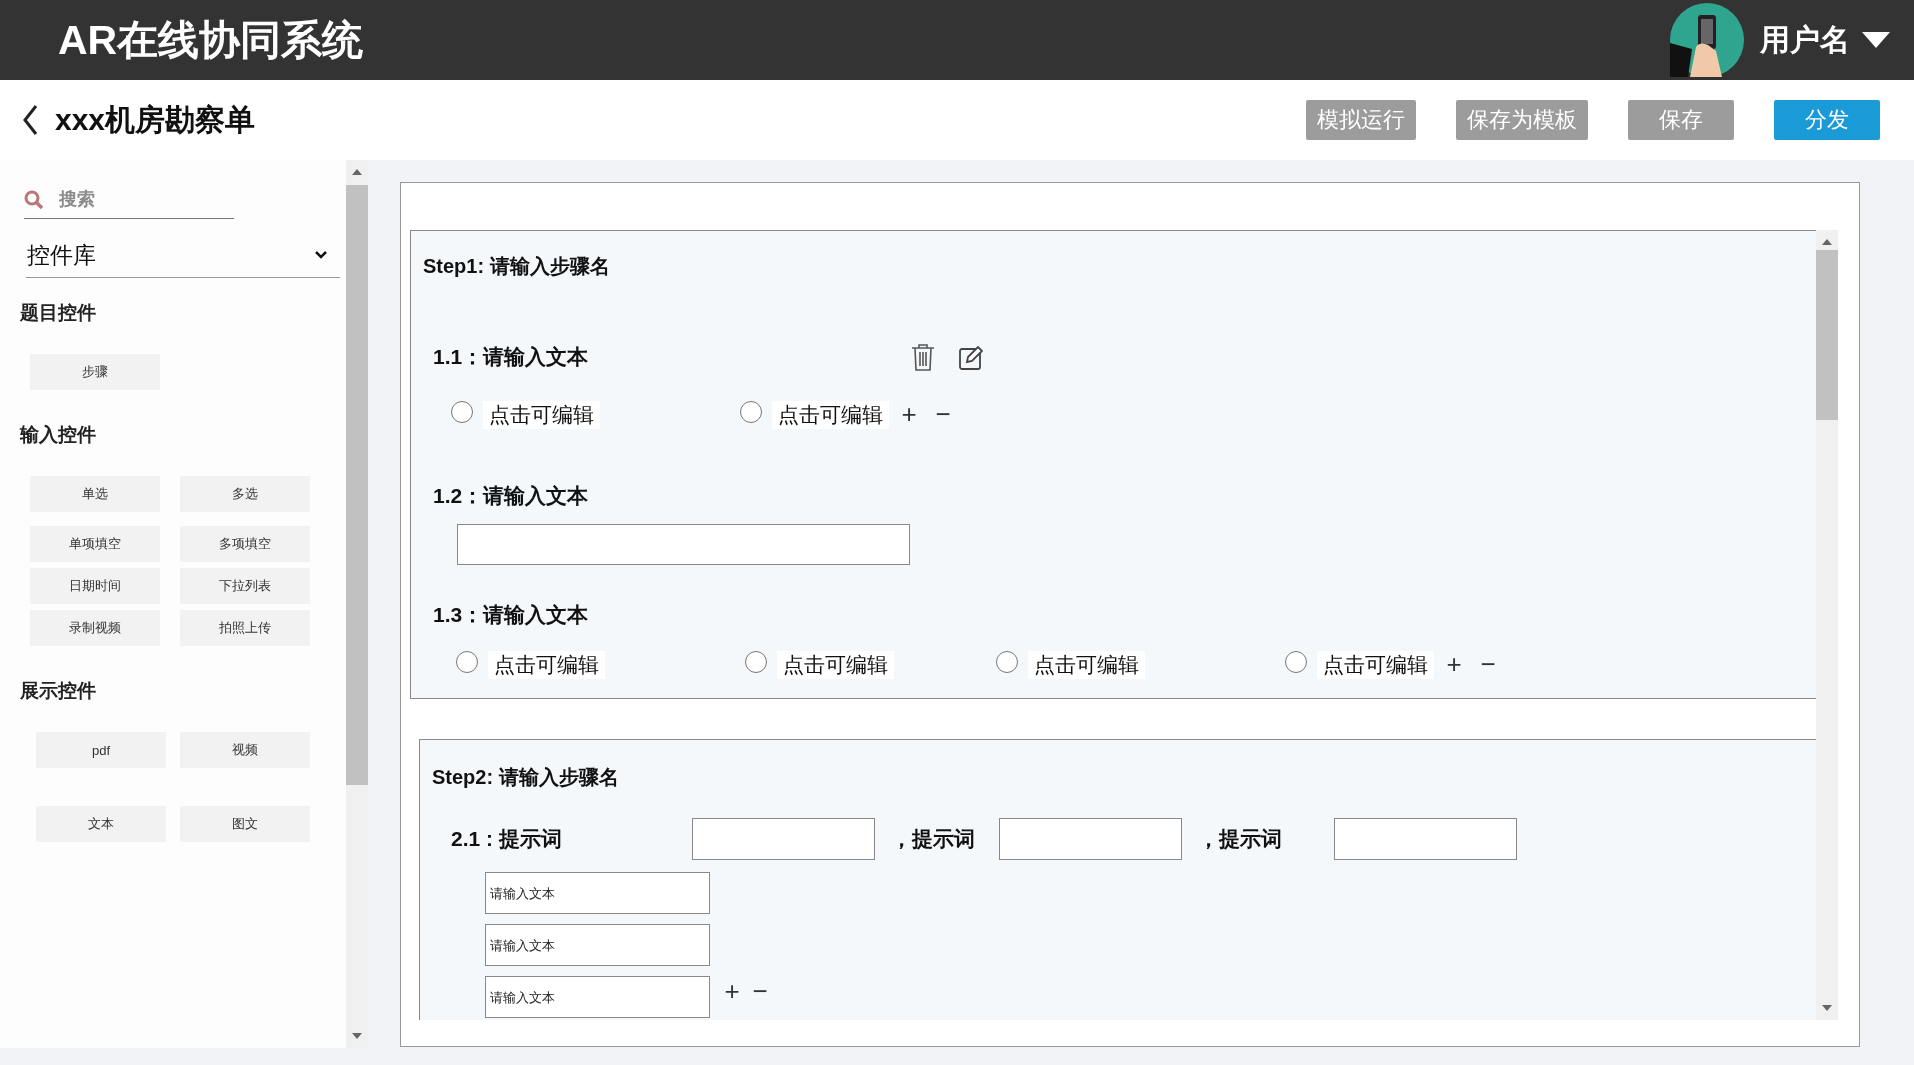  I want to click on control-item: 拍照上传, so click(245, 628).